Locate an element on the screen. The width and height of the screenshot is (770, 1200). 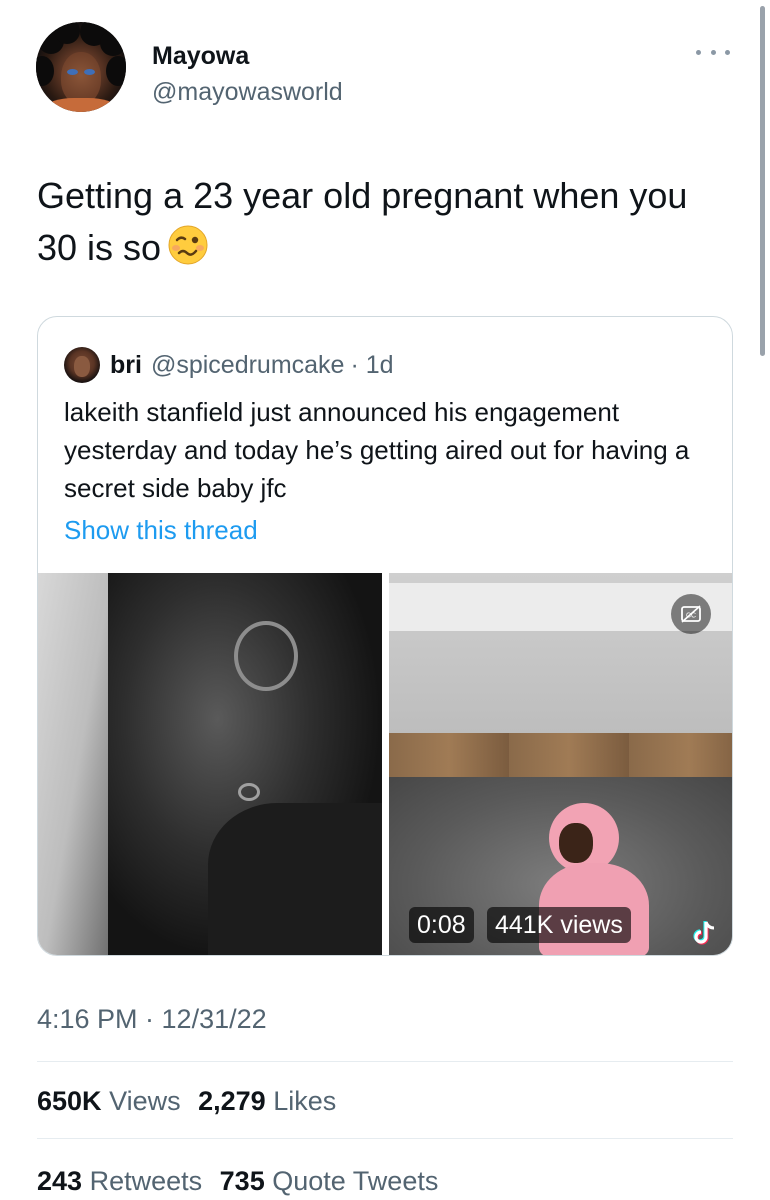
retweets-label: Retweets is located at coordinates (146, 1181).